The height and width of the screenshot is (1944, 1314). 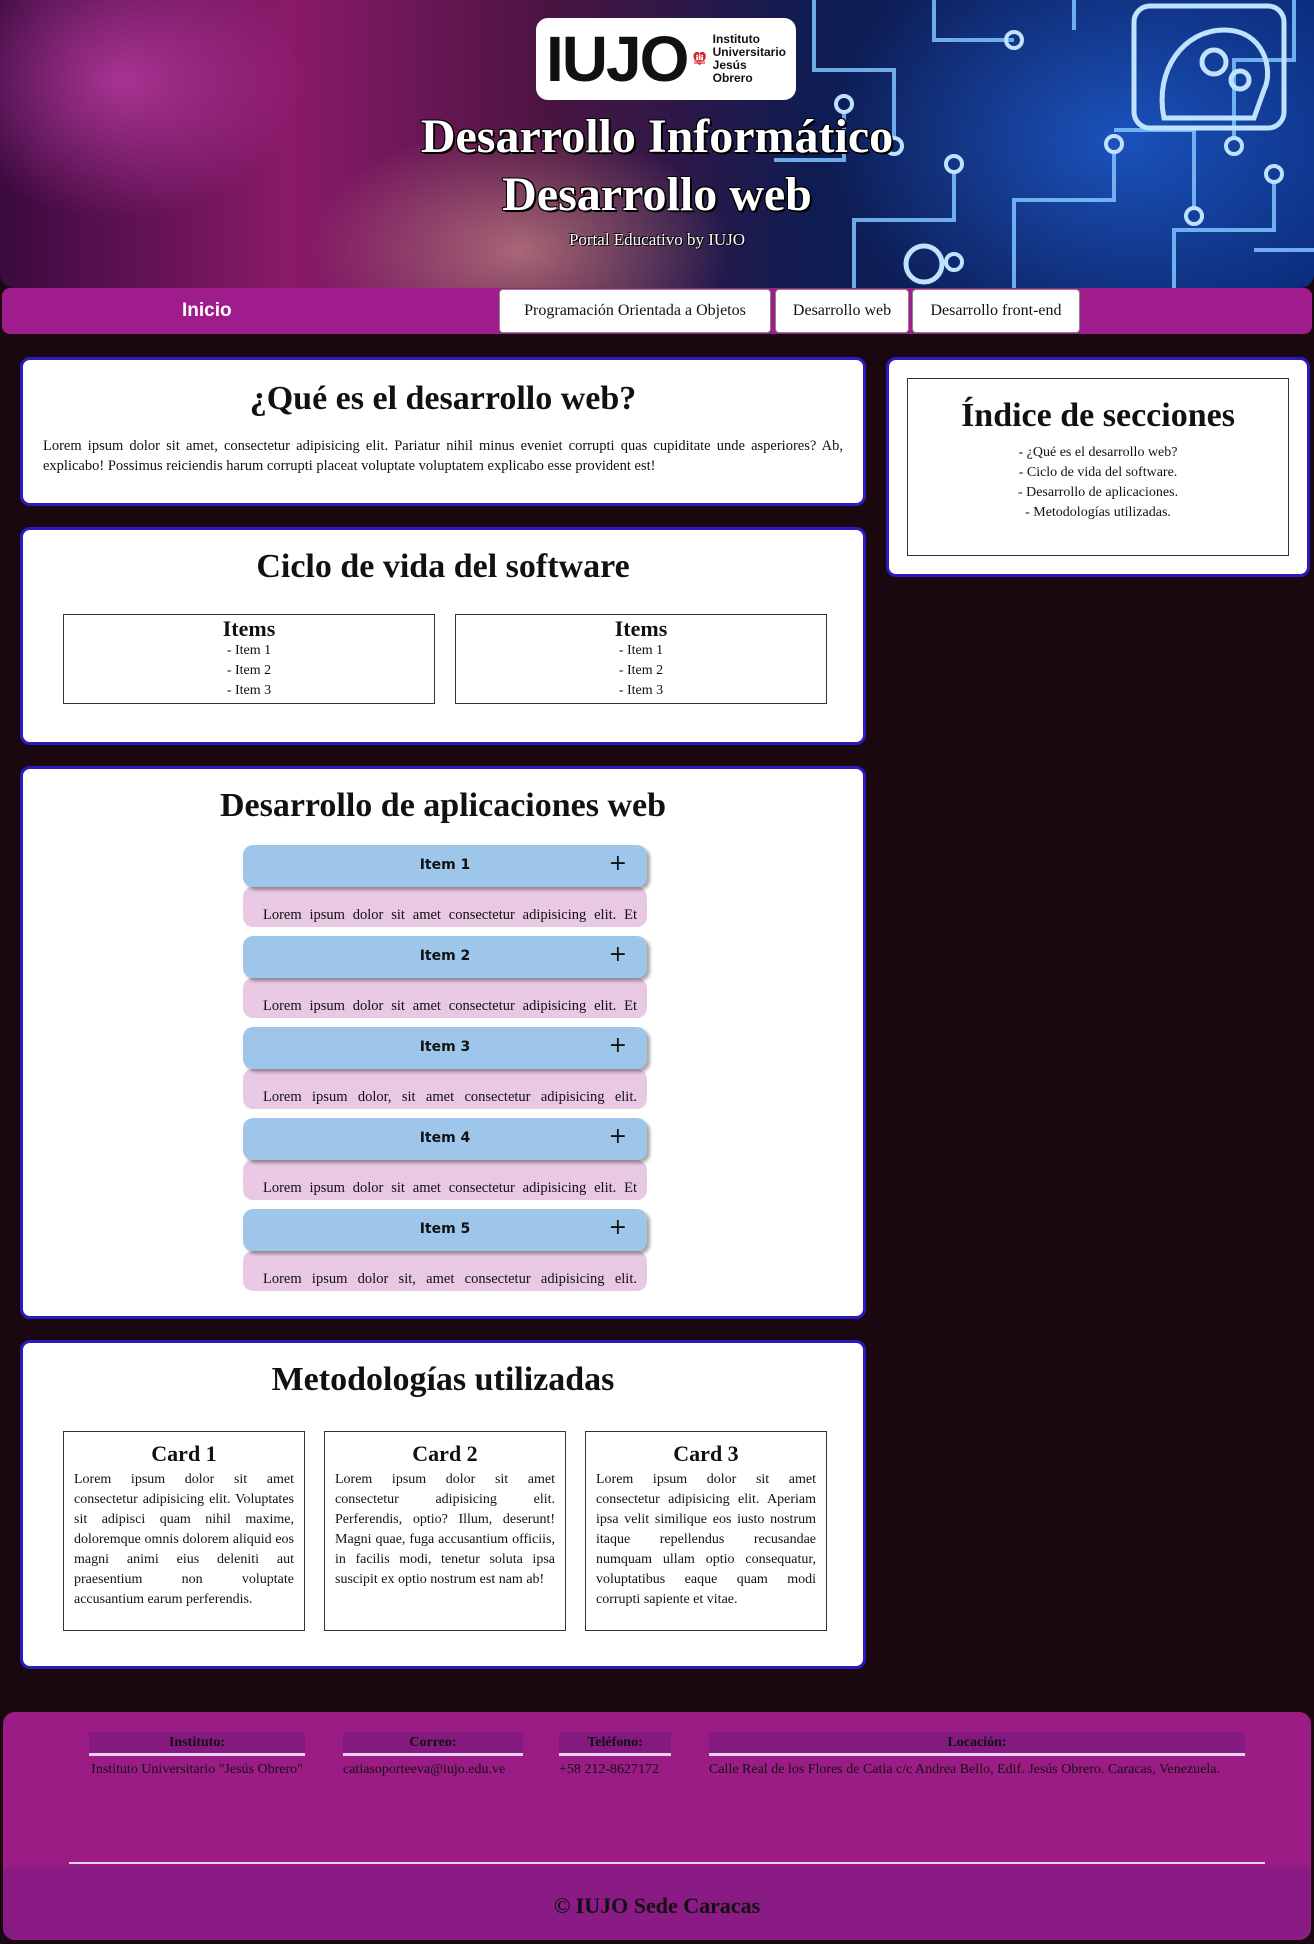 What do you see at coordinates (657, 194) in the screenshot?
I see `header-title-line2: Desarrollo web` at bounding box center [657, 194].